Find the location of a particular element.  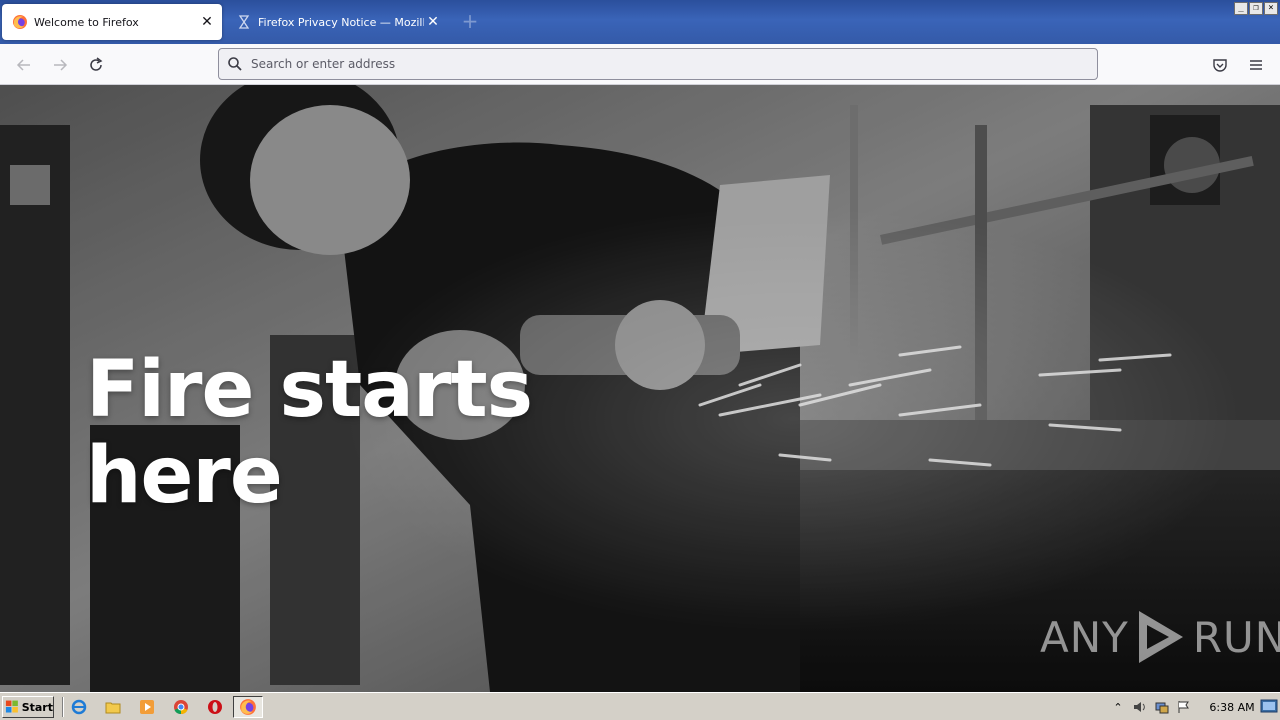

back-arrow-icon is located at coordinates (23, 65).